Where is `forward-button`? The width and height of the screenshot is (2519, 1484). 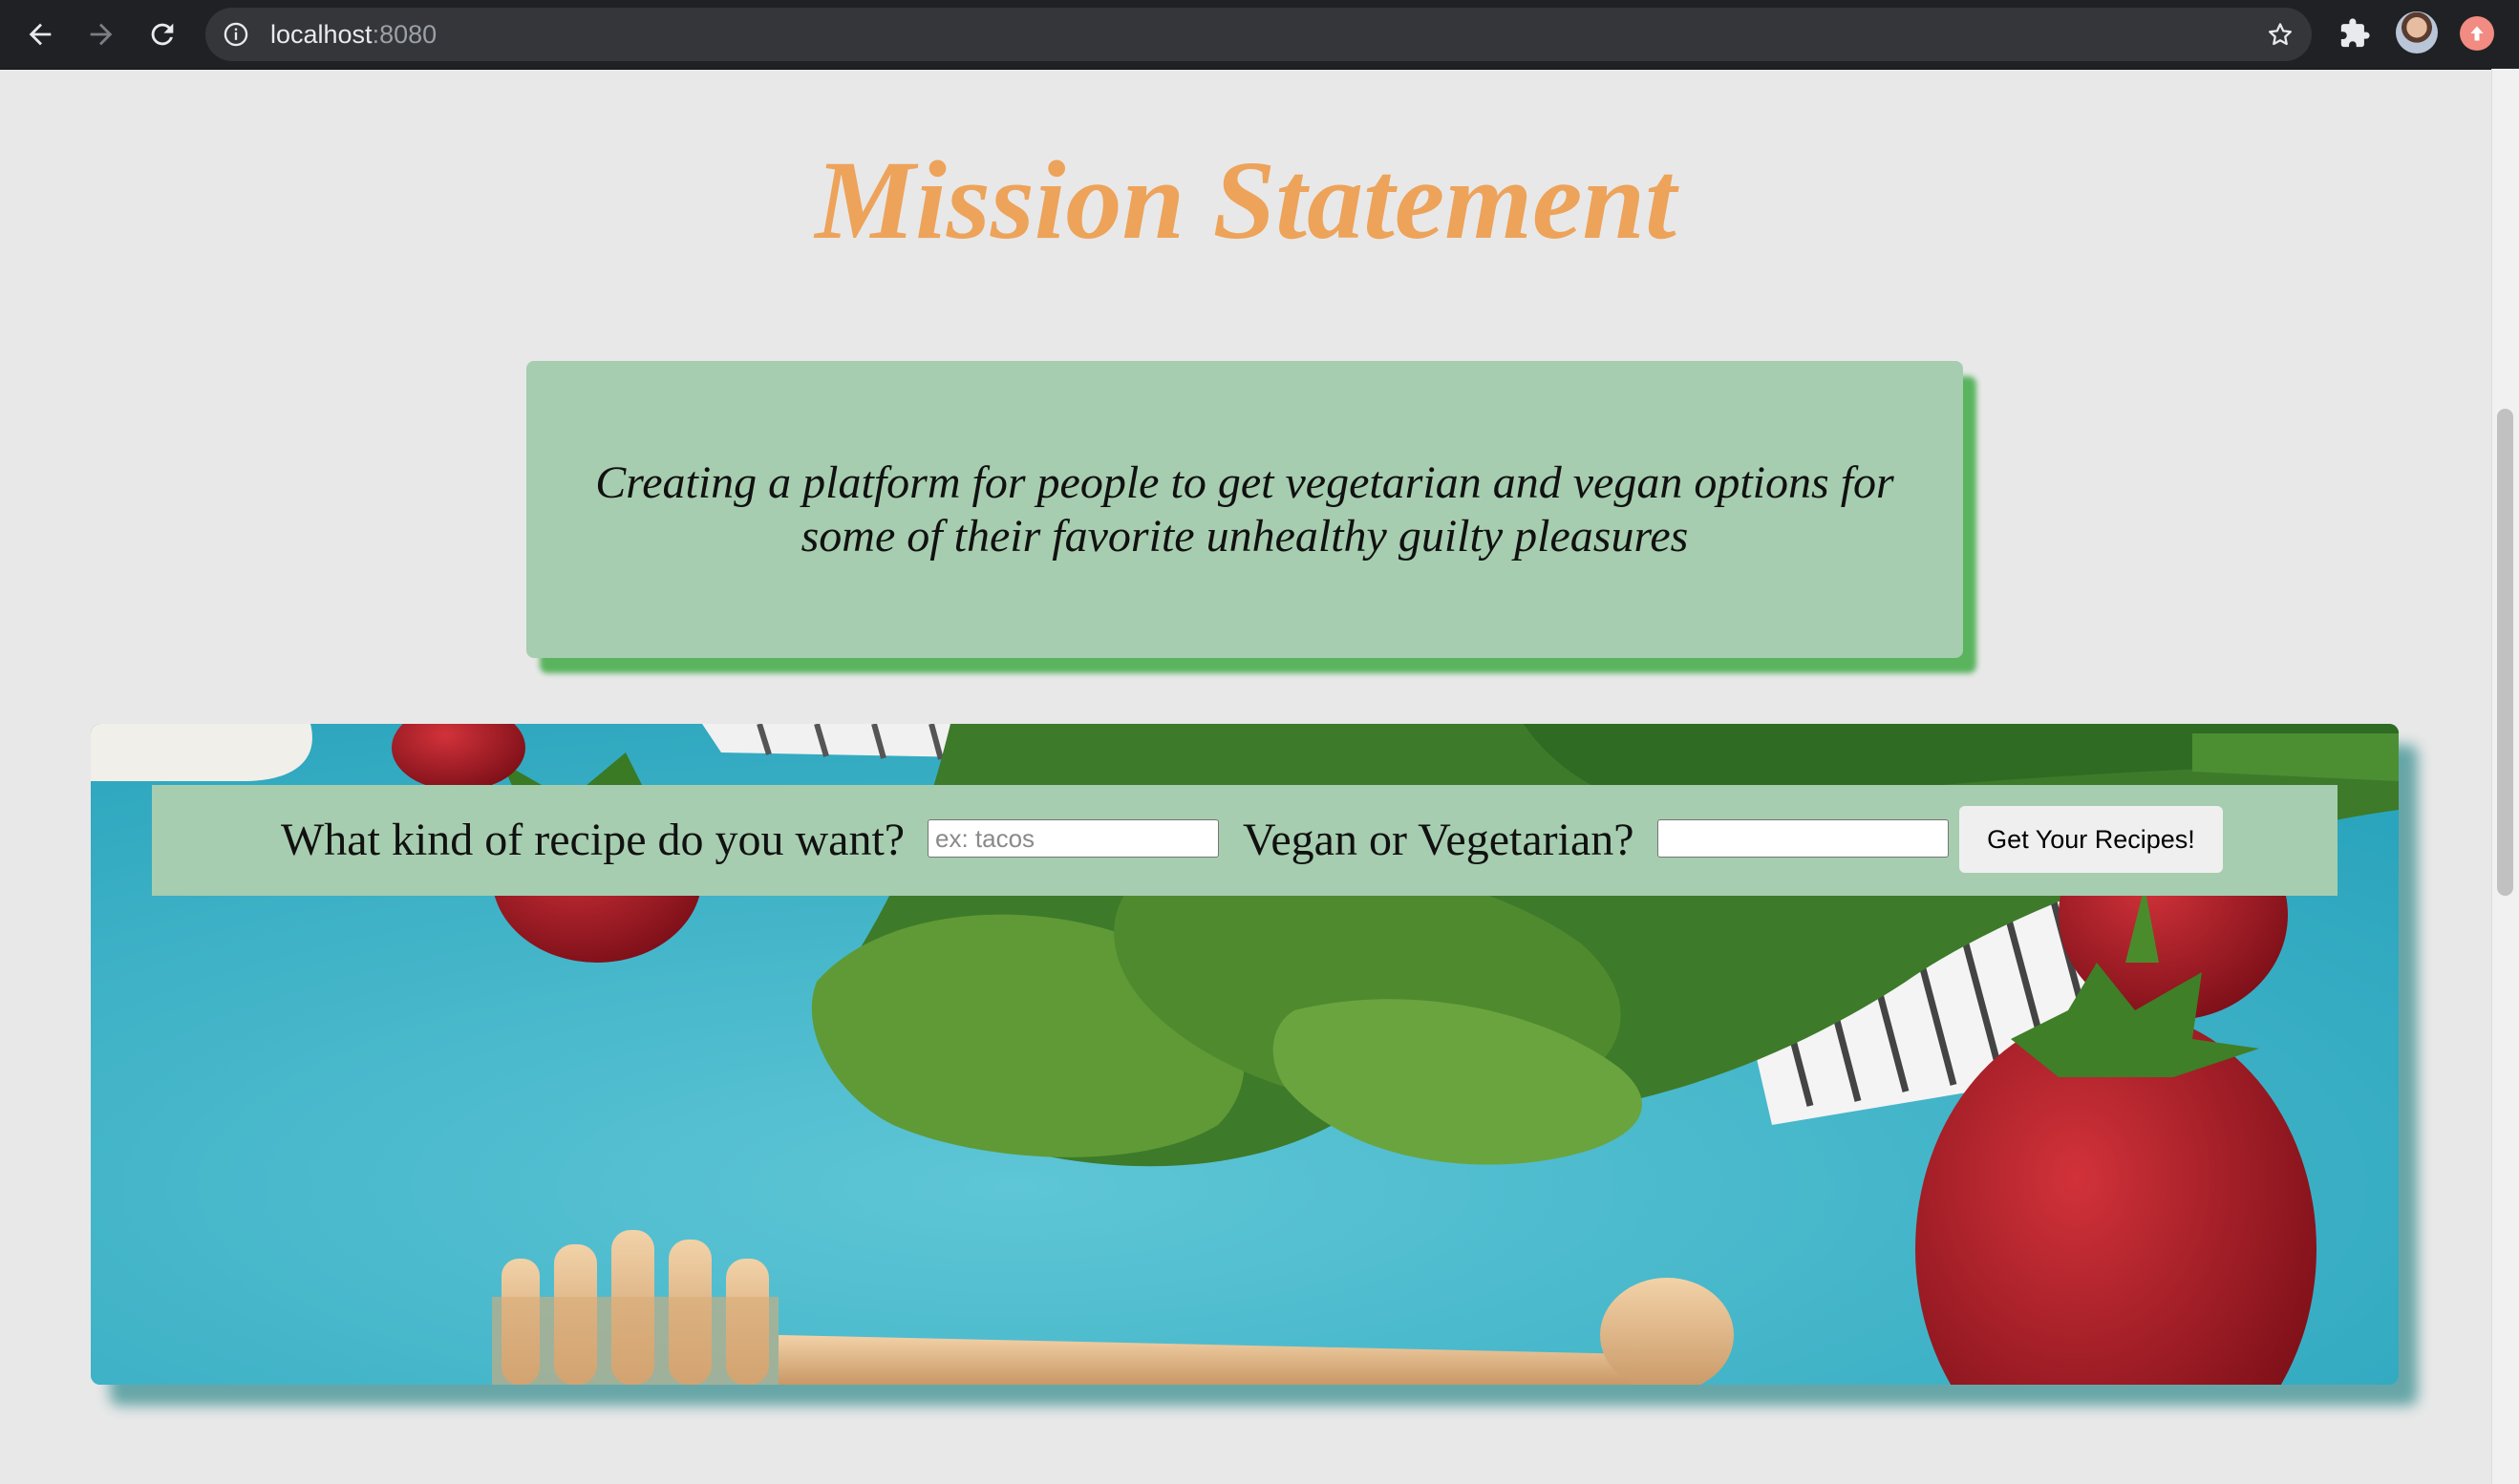 forward-button is located at coordinates (101, 34).